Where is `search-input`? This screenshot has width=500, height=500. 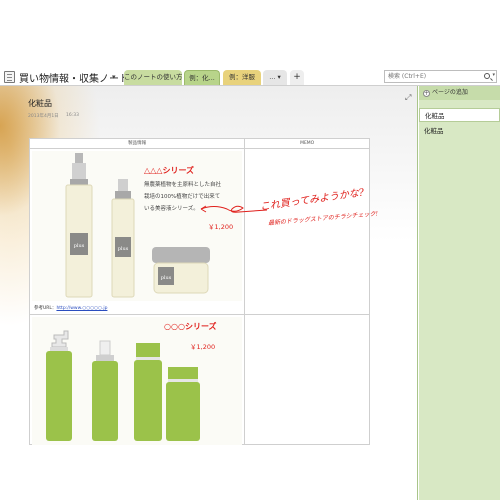
search-input is located at coordinates (440, 76).